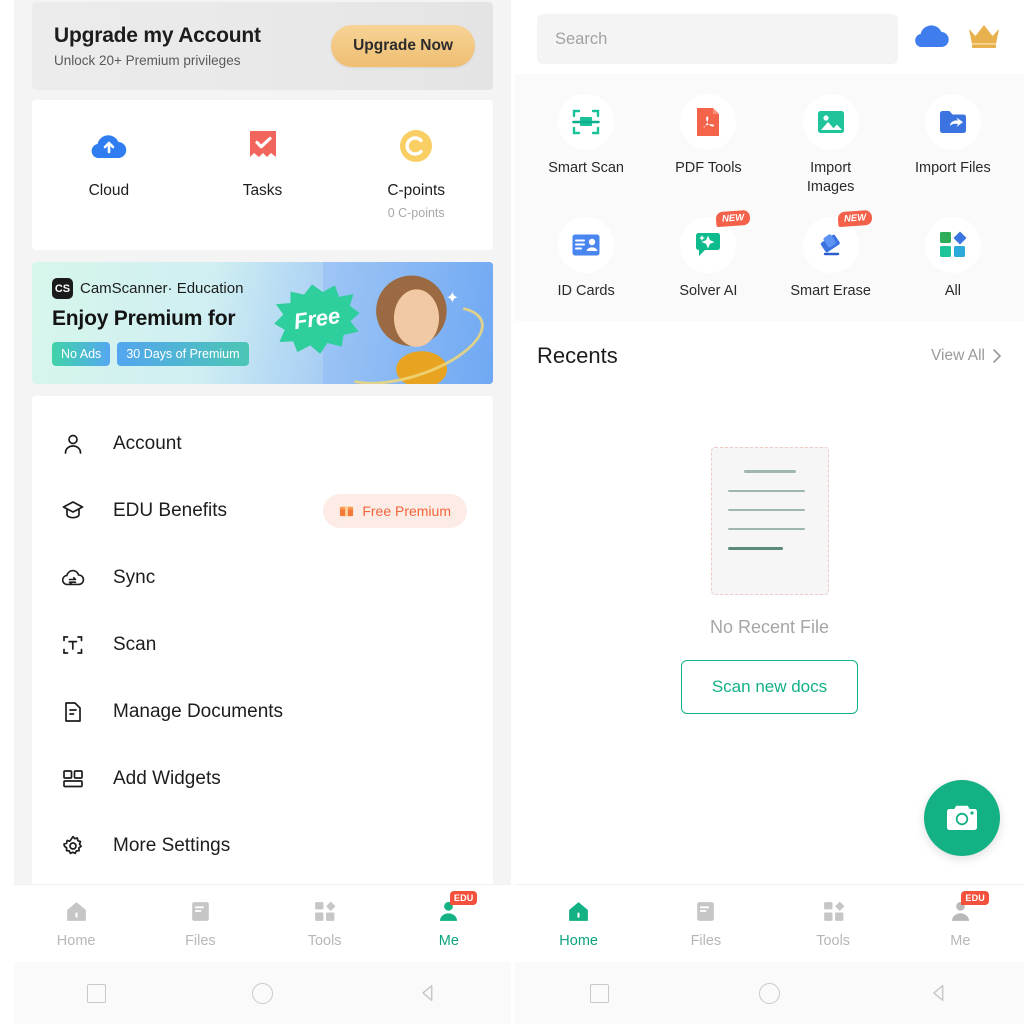 This screenshot has width=1024, height=1024. What do you see at coordinates (706, 941) in the screenshot?
I see `tab-label: Files` at bounding box center [706, 941].